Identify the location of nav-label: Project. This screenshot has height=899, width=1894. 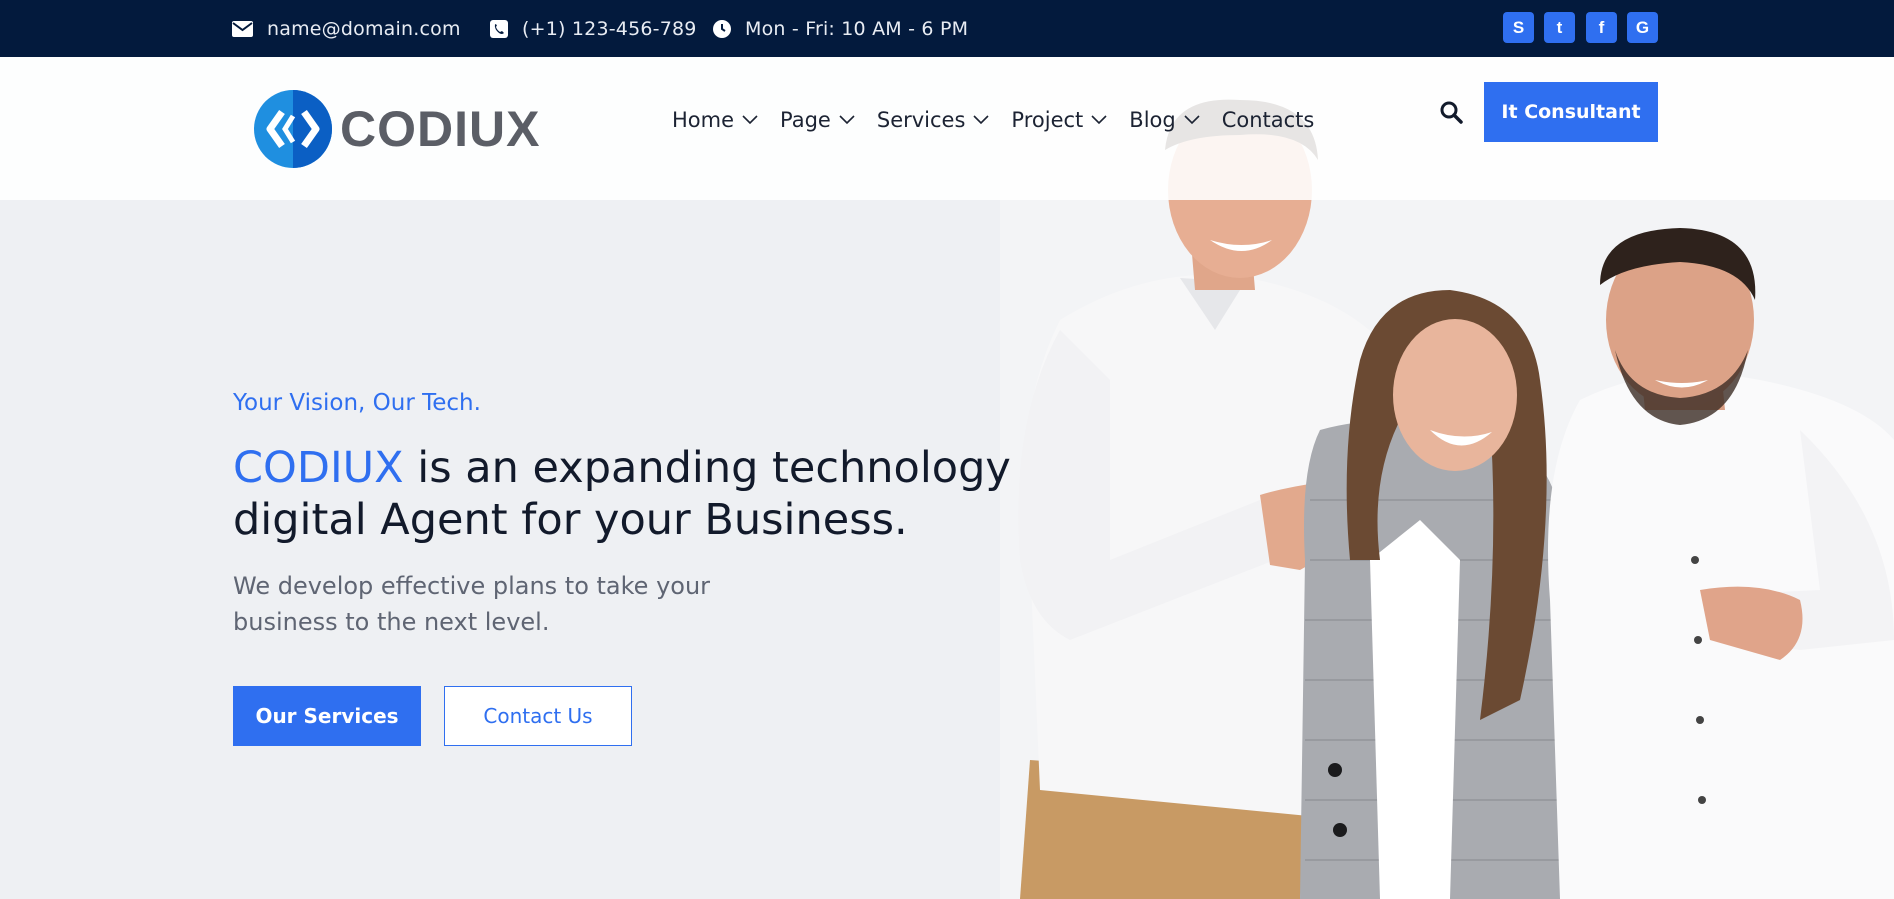
(1047, 120).